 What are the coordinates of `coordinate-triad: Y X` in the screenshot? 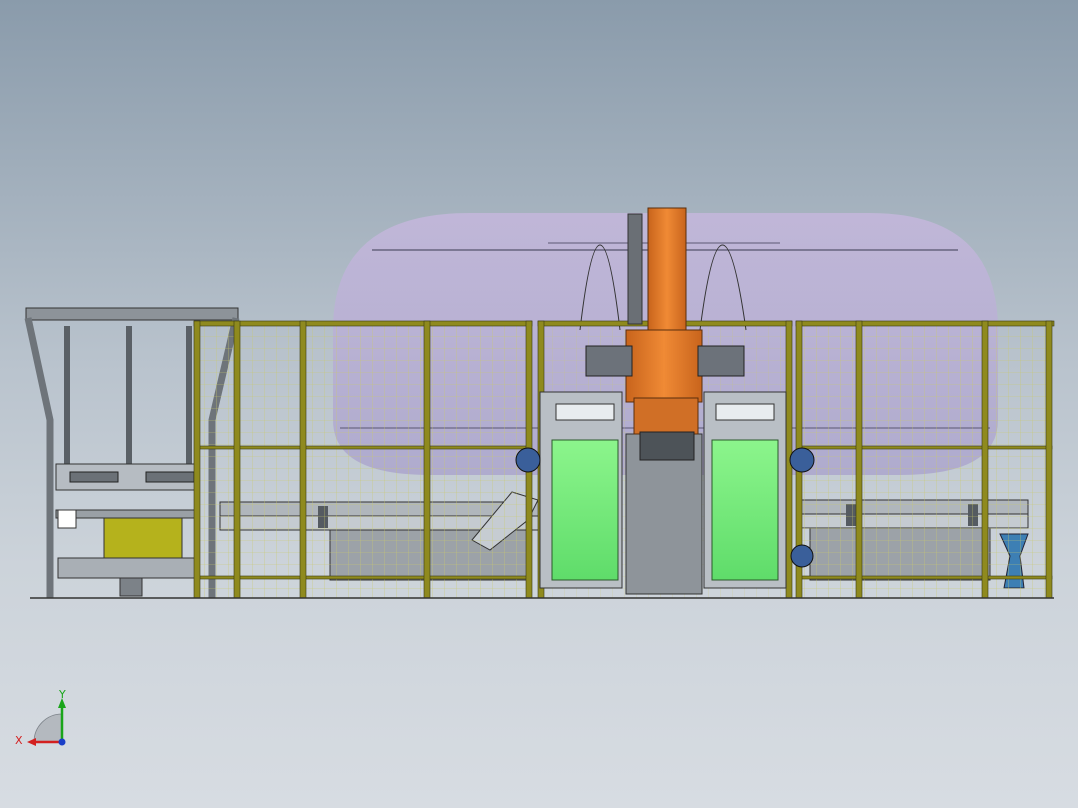 It's located at (40, 717).